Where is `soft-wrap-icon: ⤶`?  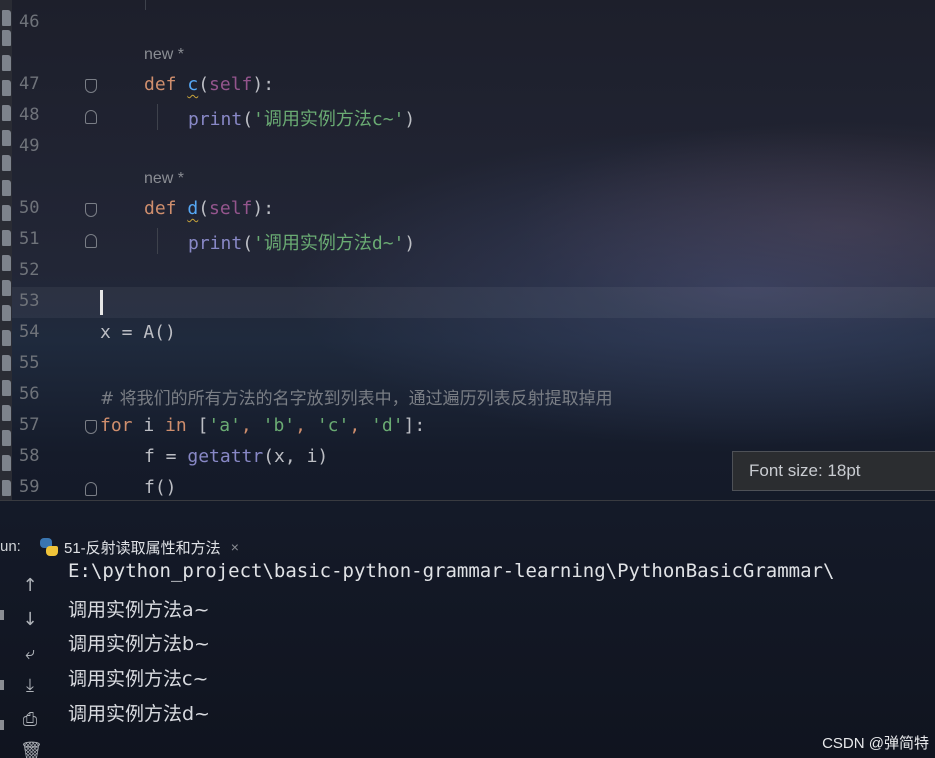
soft-wrap-icon: ⤶ is located at coordinates (30, 654).